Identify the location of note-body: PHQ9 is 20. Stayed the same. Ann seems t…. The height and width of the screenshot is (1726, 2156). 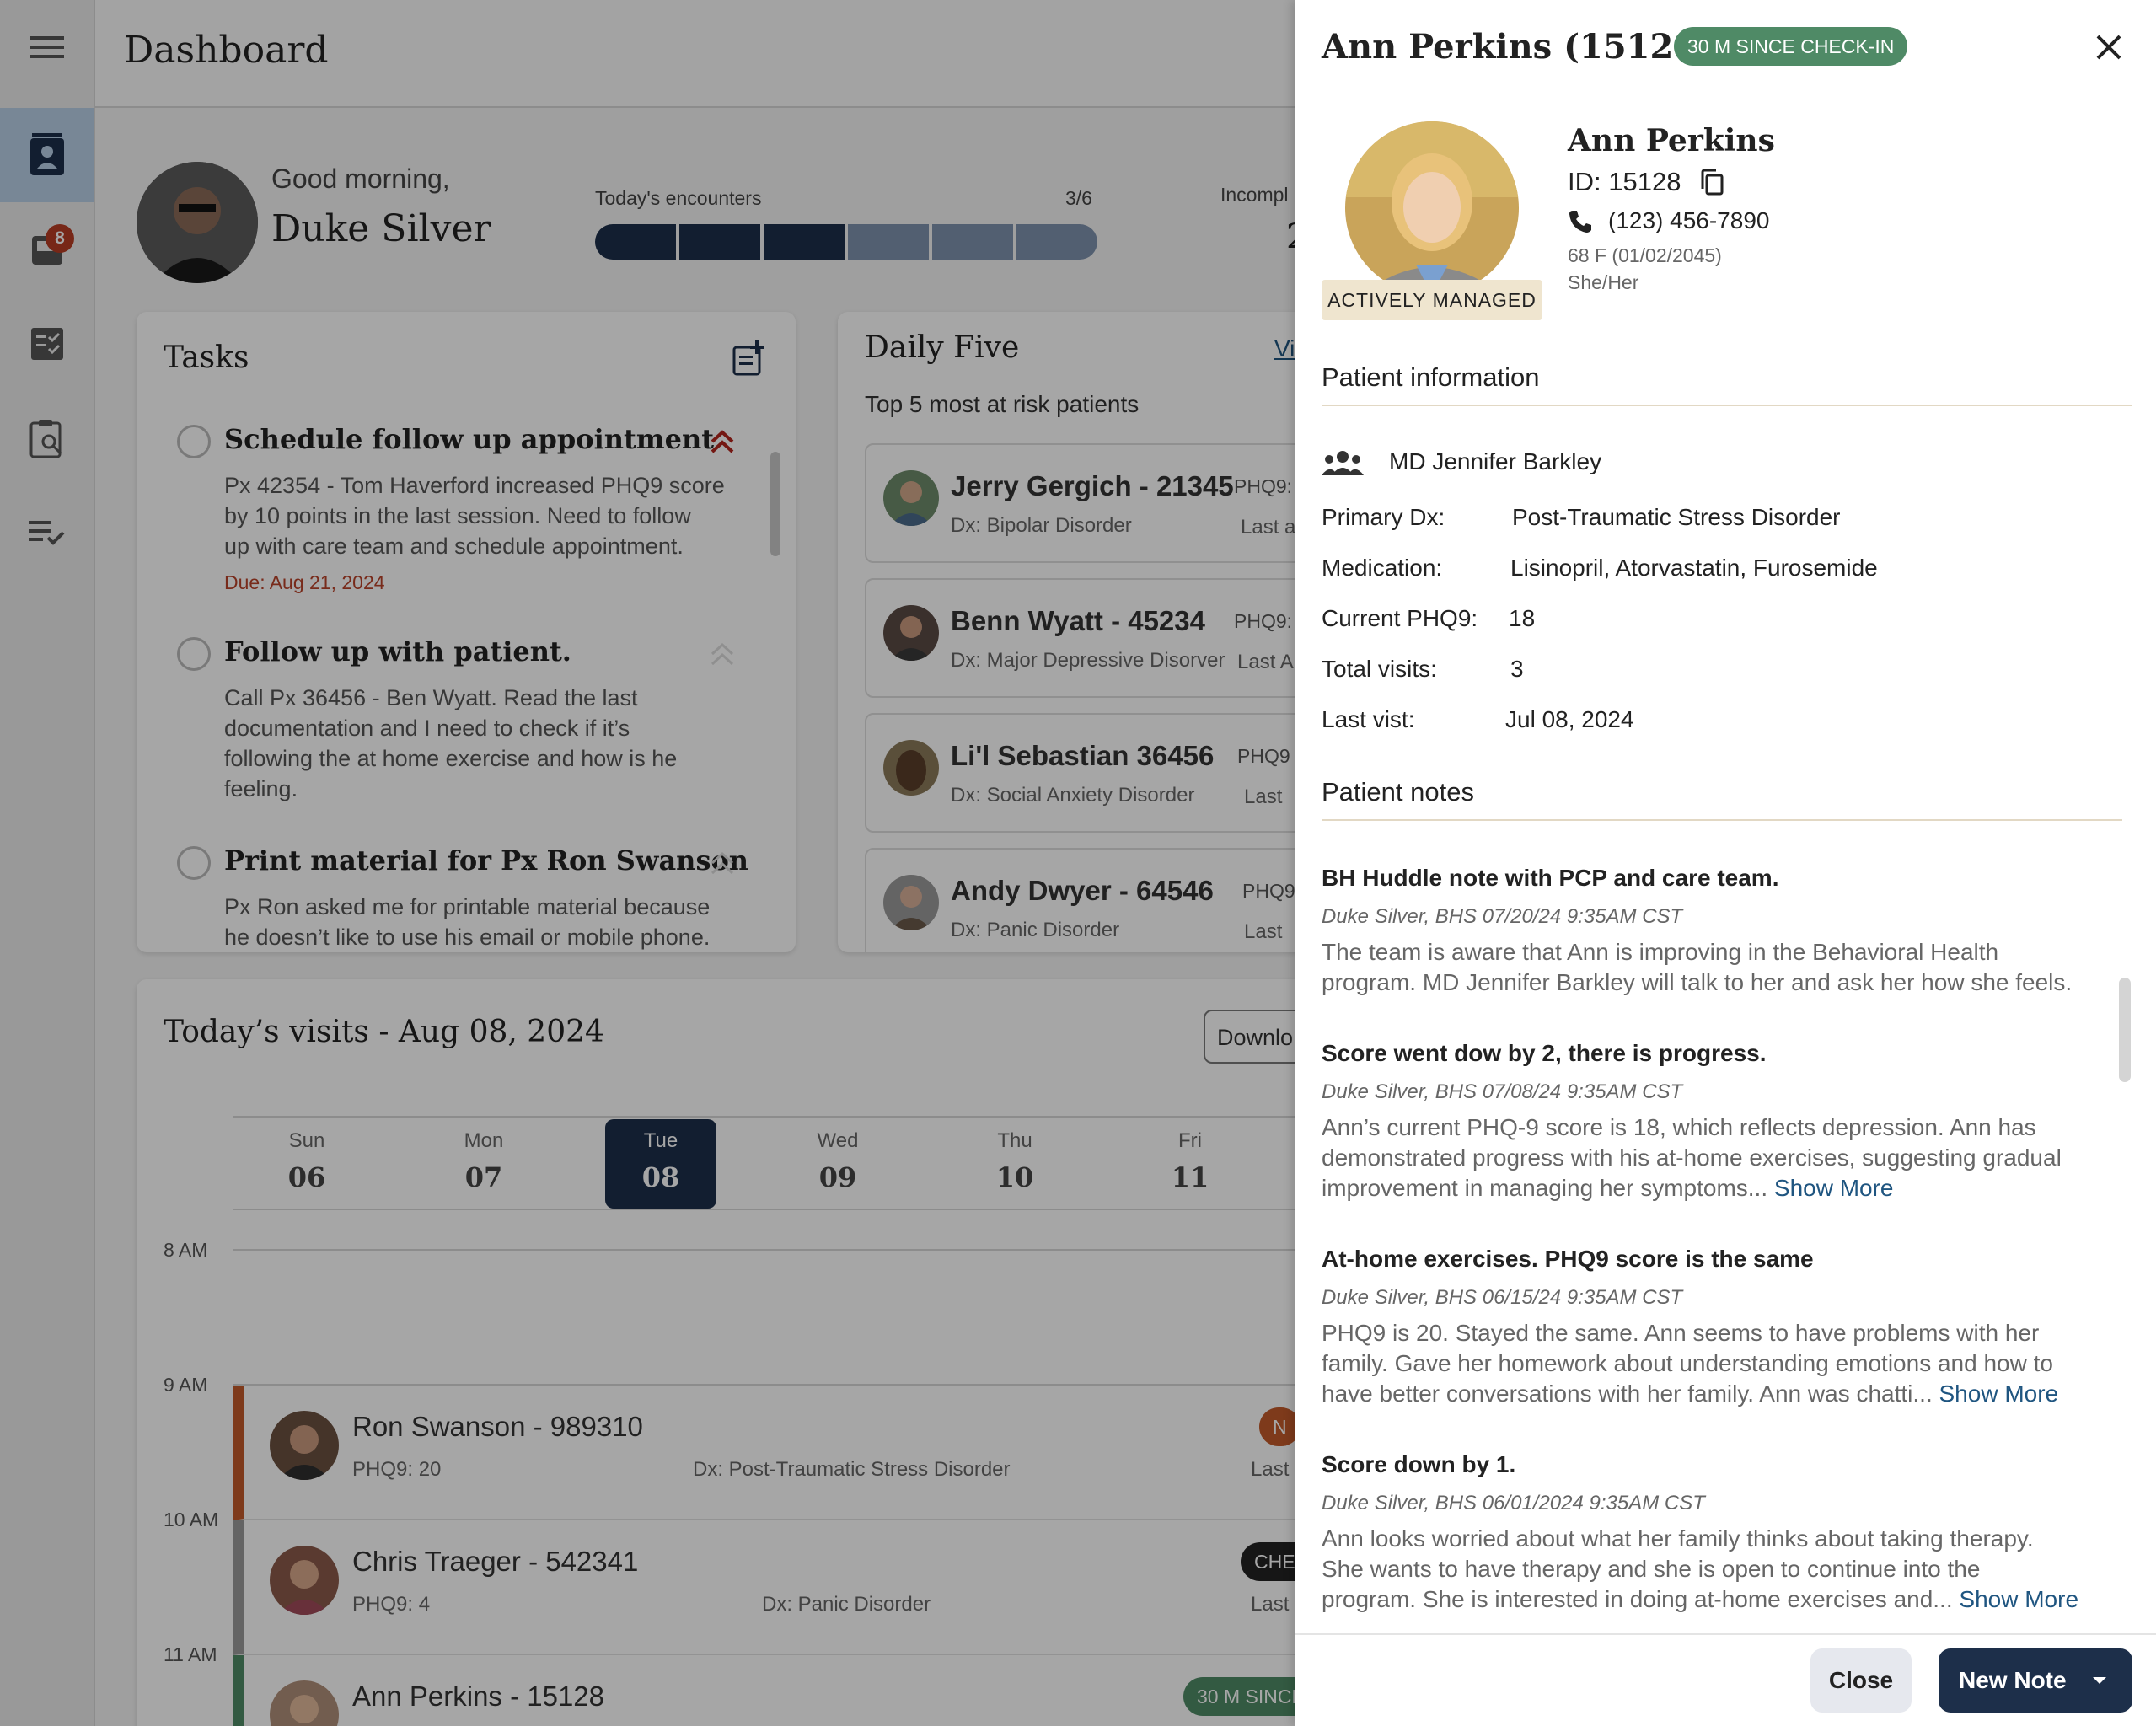
(1701, 1363).